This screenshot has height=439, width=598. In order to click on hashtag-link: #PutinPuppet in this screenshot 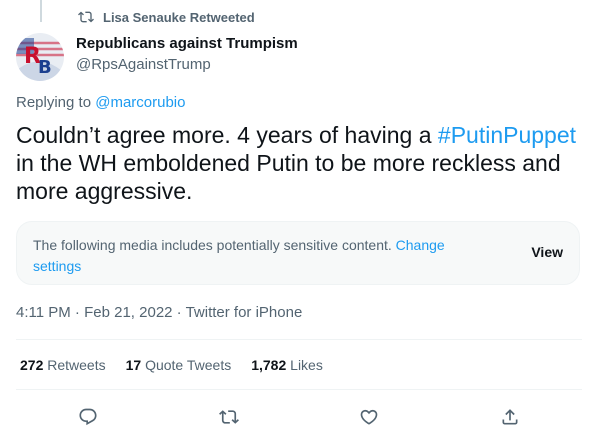, I will do `click(507, 135)`.